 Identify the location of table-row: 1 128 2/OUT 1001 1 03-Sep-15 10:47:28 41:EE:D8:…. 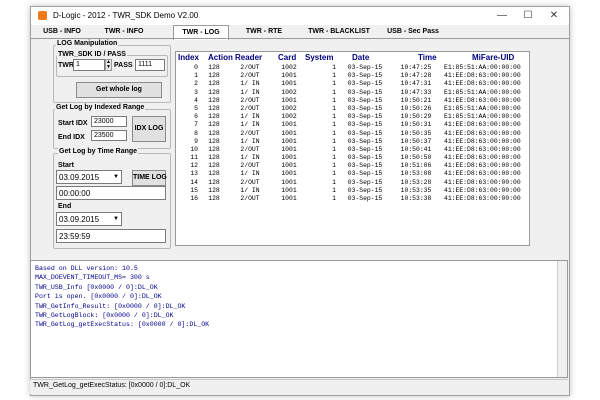
(352, 76).